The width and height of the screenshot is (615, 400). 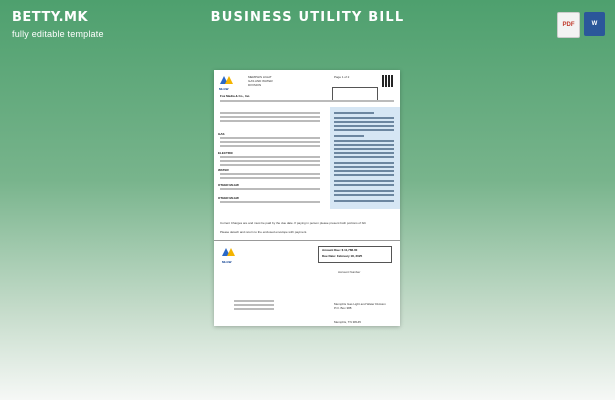 I want to click on divider, so click(x=307, y=101).